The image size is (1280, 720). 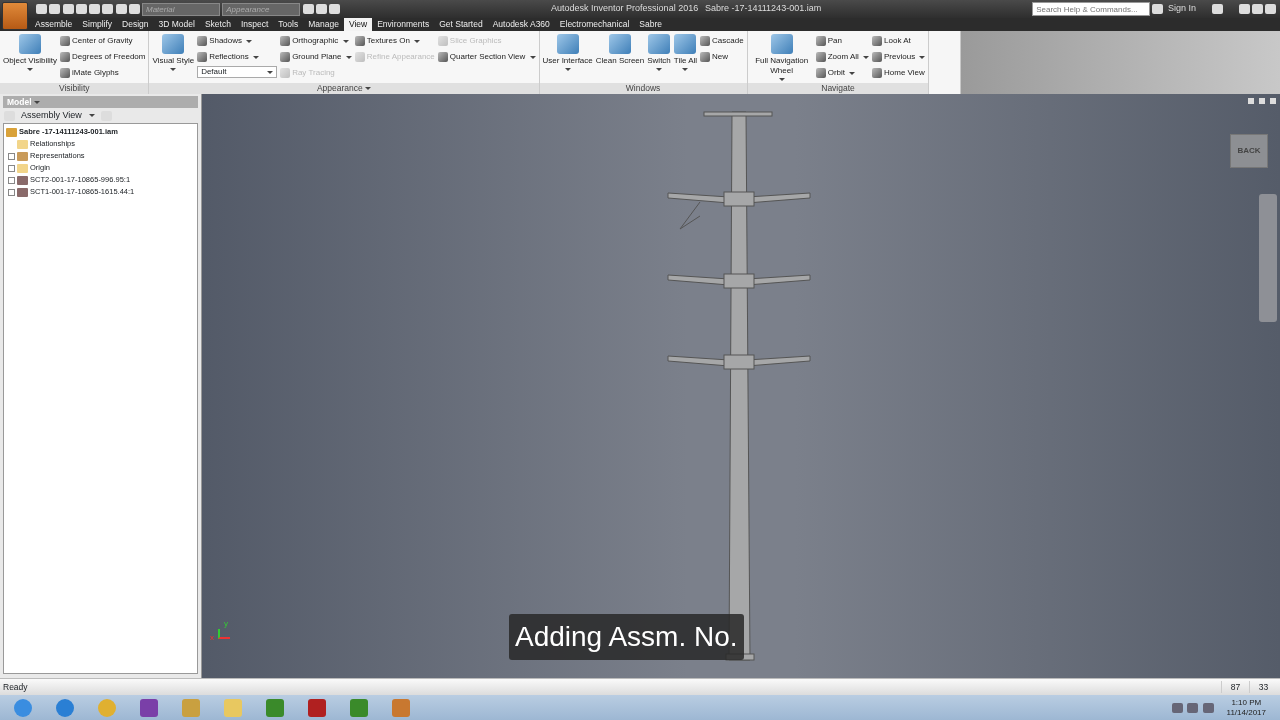 What do you see at coordinates (224, 634) in the screenshot?
I see `axis-triad-icon` at bounding box center [224, 634].